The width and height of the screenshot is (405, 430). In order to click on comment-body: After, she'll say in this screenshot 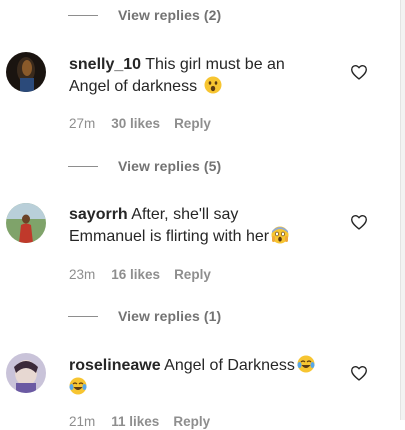, I will do `click(185, 214)`.